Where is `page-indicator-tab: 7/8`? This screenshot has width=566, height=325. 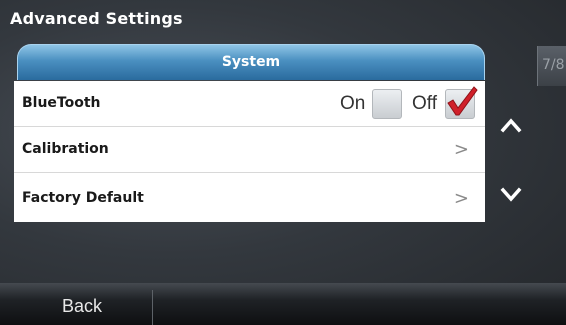
page-indicator-tab: 7/8 is located at coordinates (551, 66).